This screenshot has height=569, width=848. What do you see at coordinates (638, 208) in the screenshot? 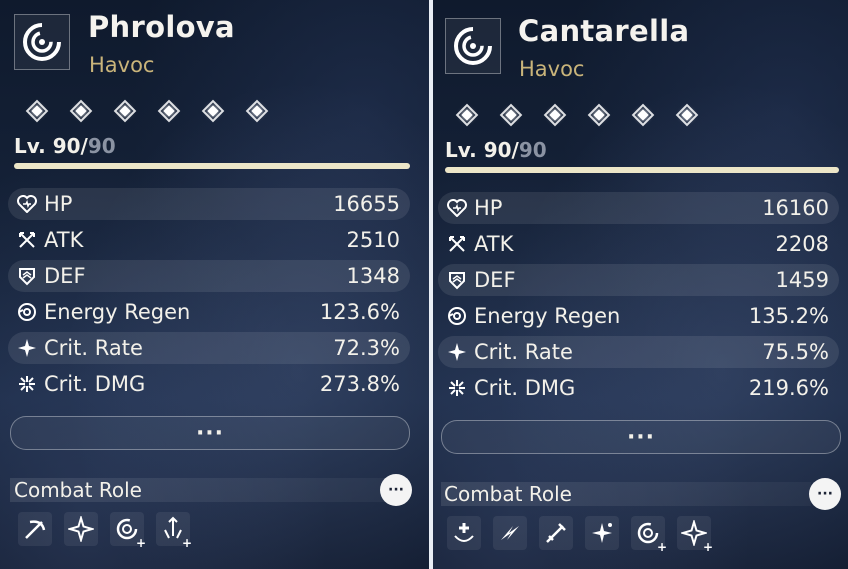
I see `stat-row-hp: HP 16160` at bounding box center [638, 208].